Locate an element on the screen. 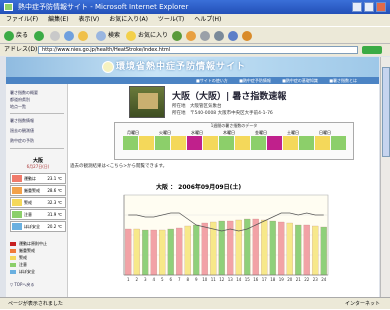  sidebar-link-past: 過去の観測値 is located at coordinates (22, 130).